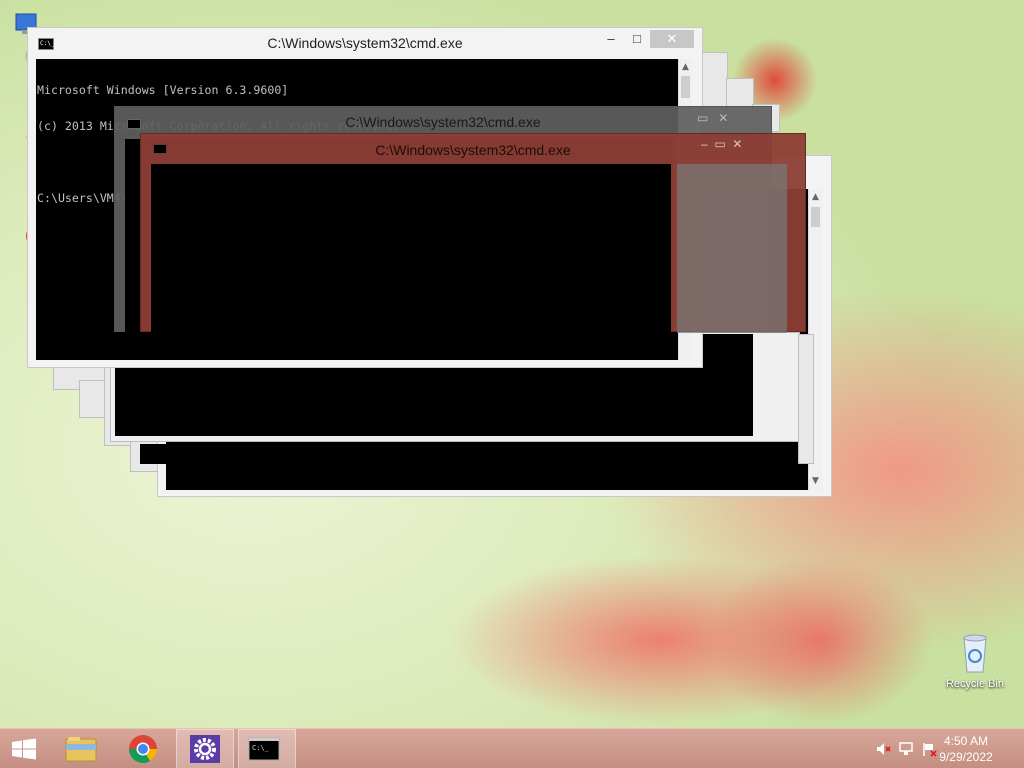 This screenshot has width=1024, height=768. Describe the element at coordinates (975, 654) in the screenshot. I see `recycle-bin-icon` at that location.